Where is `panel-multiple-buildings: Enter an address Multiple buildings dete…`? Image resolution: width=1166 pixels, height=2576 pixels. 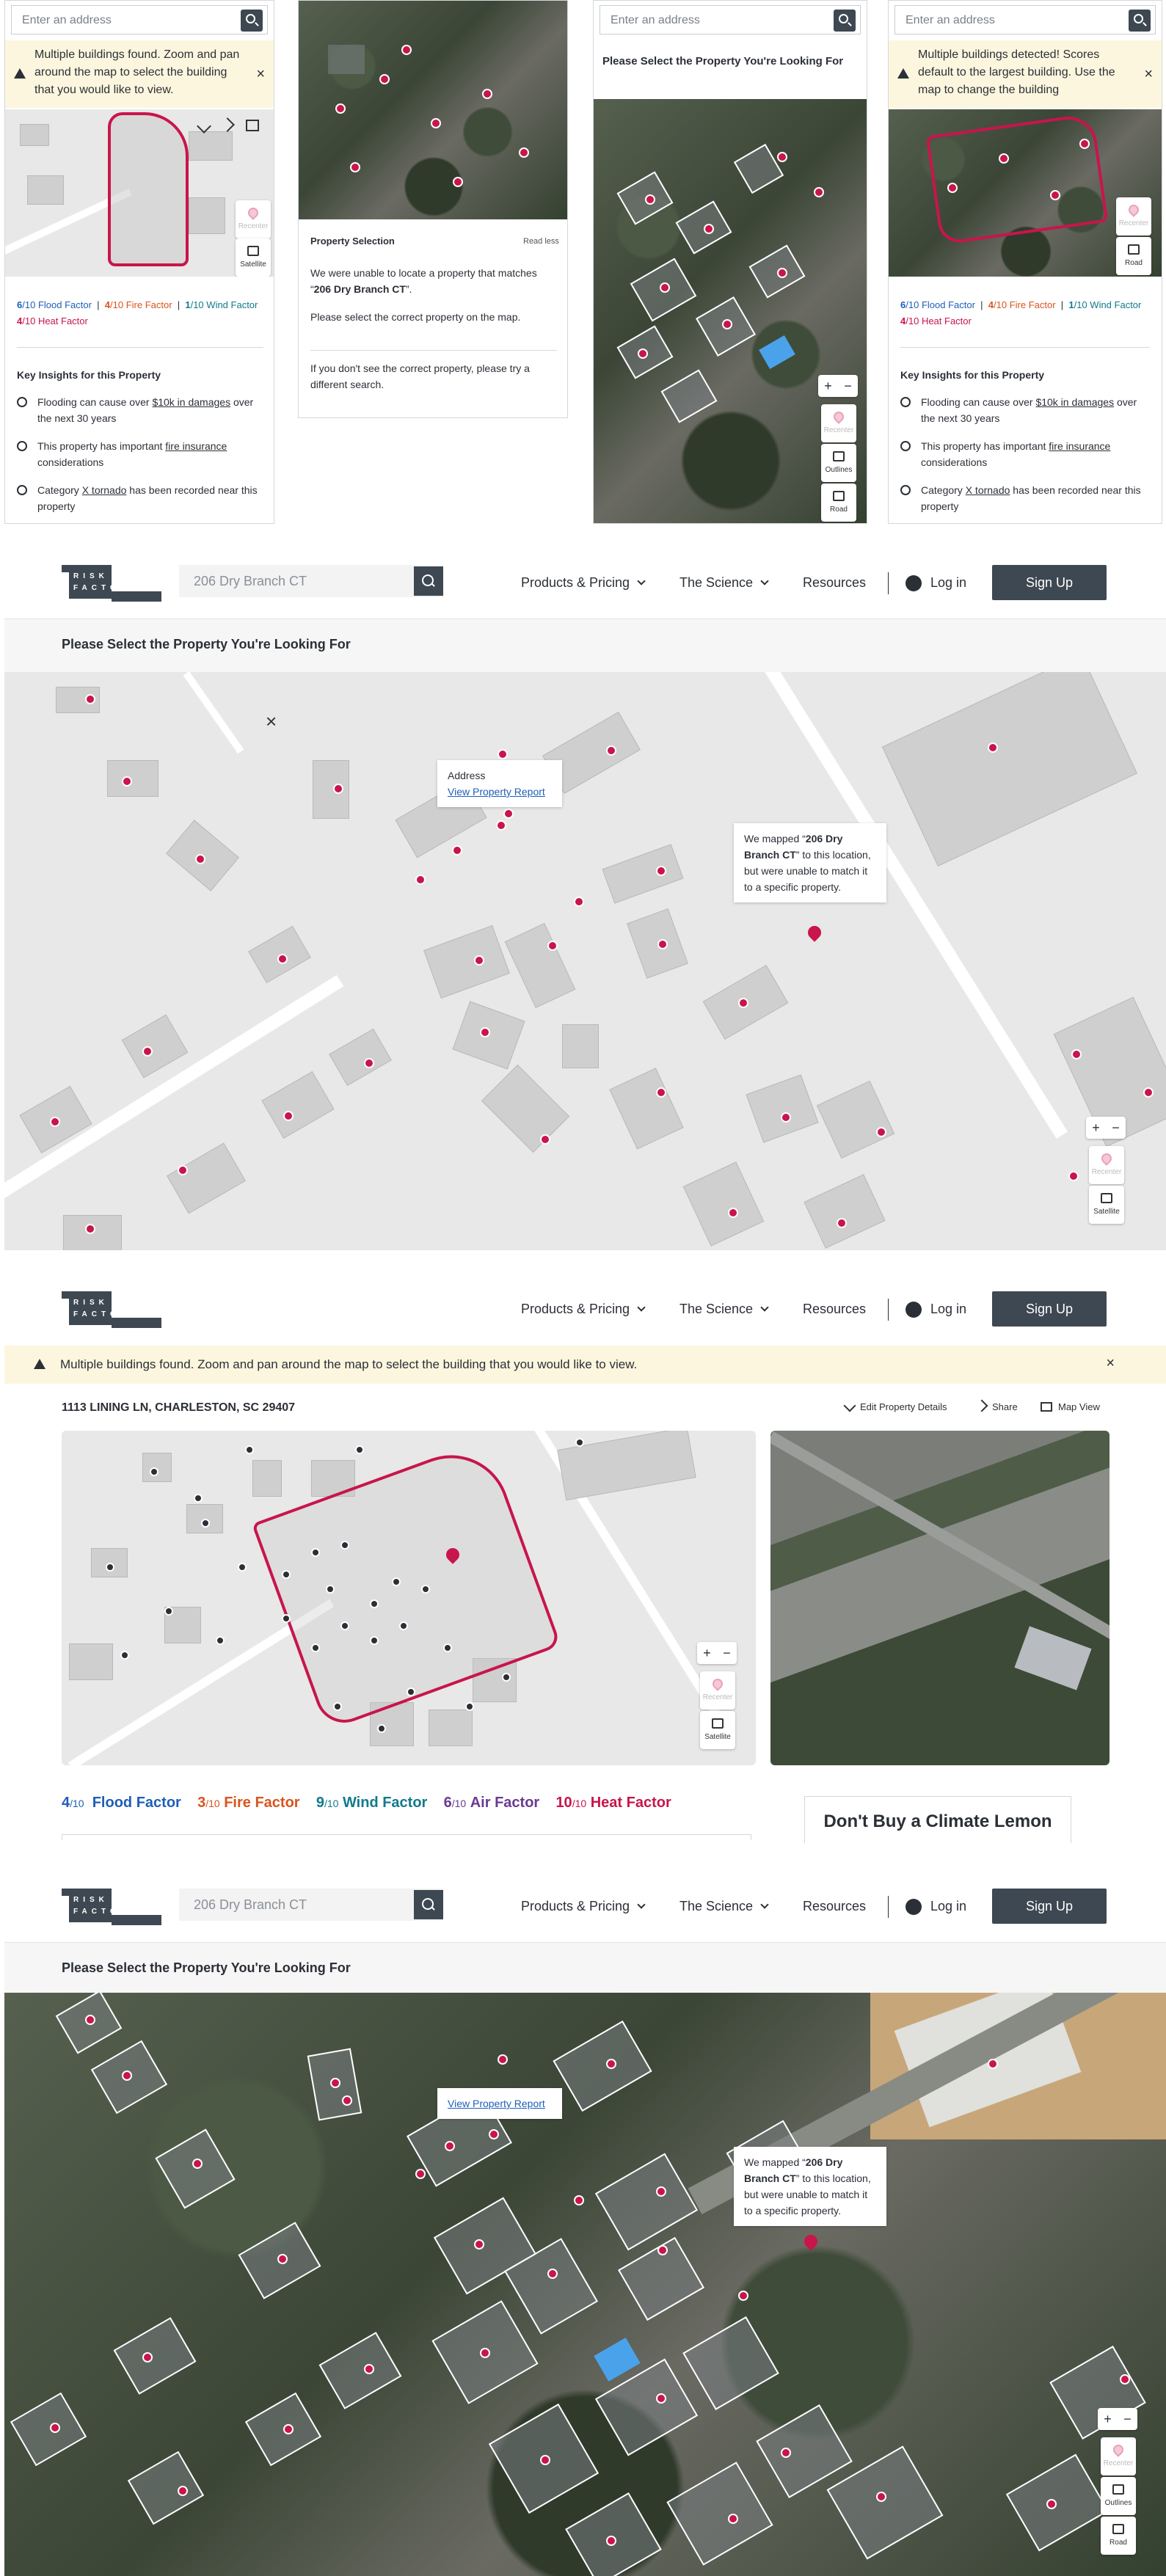
panel-multiple-buildings: Enter an address Multiple buildings dete… is located at coordinates (1025, 262).